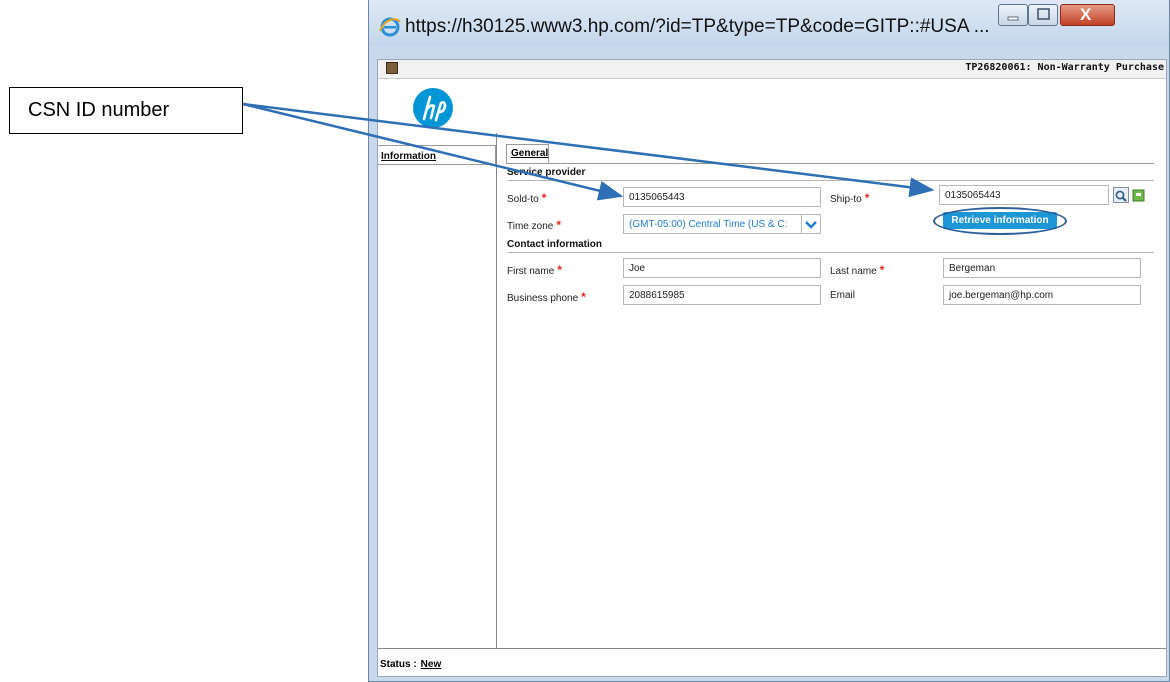  I want to click on arrow-to-ship-to, so click(588, 150).